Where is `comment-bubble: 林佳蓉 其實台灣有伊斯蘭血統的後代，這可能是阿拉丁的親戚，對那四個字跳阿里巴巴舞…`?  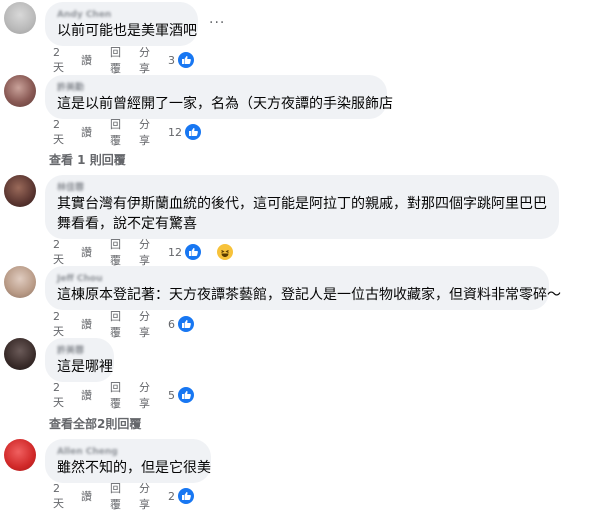 comment-bubble: 林佳蓉 其實台灣有伊斯蘭血統的後代，這可能是阿拉丁的親戚，對那四個字跳阿里巴巴舞… is located at coordinates (302, 207).